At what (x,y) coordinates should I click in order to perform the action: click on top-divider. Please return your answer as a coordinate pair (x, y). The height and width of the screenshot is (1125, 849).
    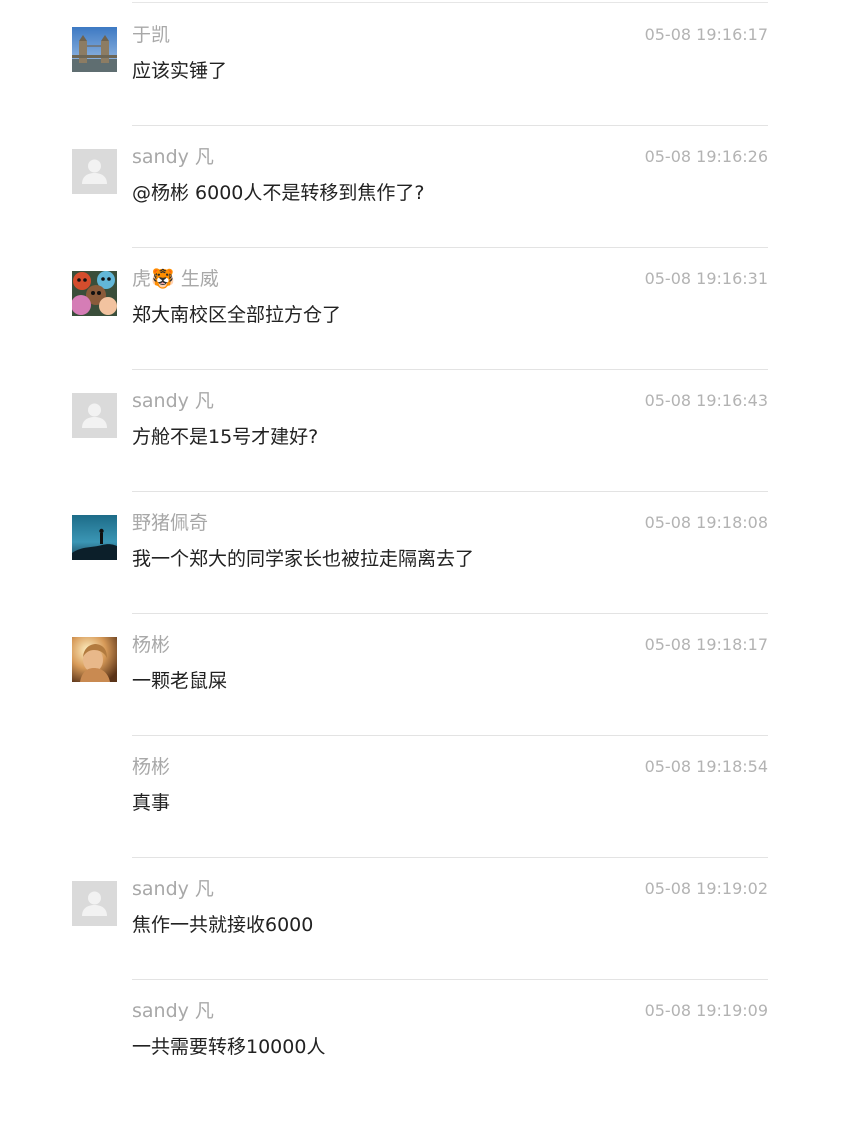
    Looking at the image, I should click on (450, 2).